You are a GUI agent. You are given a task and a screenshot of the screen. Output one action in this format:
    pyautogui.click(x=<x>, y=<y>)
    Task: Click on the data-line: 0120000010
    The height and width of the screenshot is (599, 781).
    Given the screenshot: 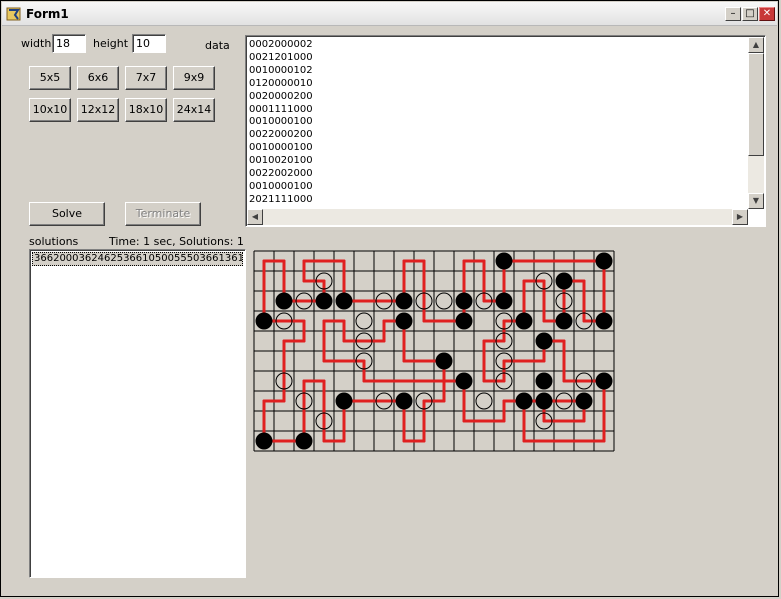 What is the action you would take?
    pyautogui.click(x=281, y=83)
    